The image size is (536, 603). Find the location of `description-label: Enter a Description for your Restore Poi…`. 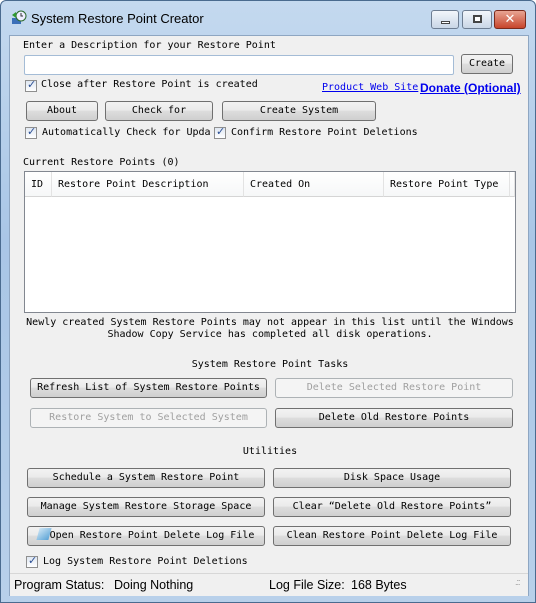

description-label: Enter a Description for your Restore Poi… is located at coordinates (149, 45).